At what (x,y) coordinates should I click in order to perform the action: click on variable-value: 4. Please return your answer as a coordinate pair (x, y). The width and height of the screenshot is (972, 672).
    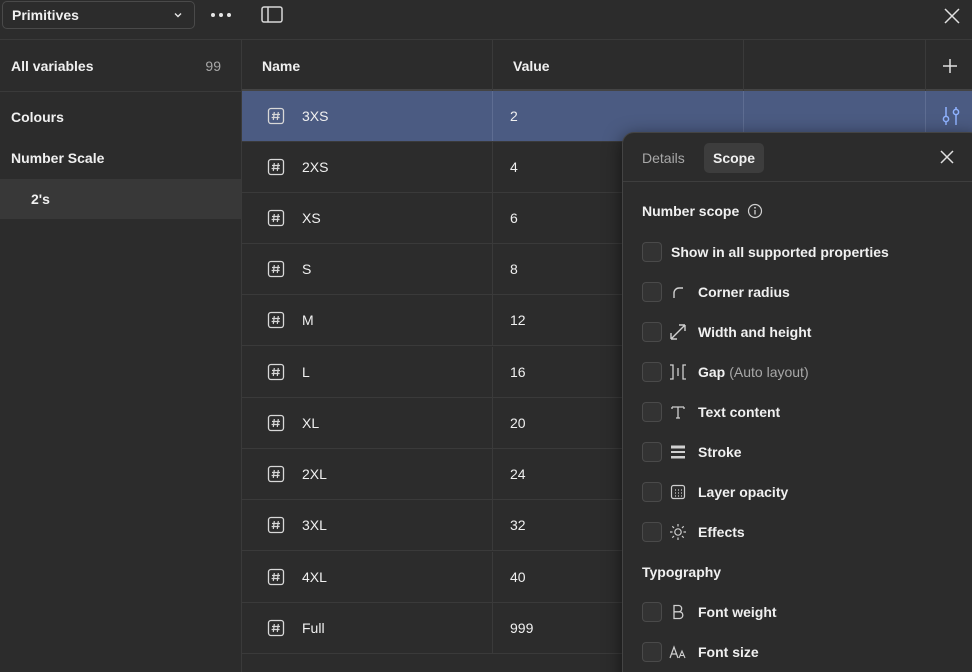
    Looking at the image, I should click on (514, 167).